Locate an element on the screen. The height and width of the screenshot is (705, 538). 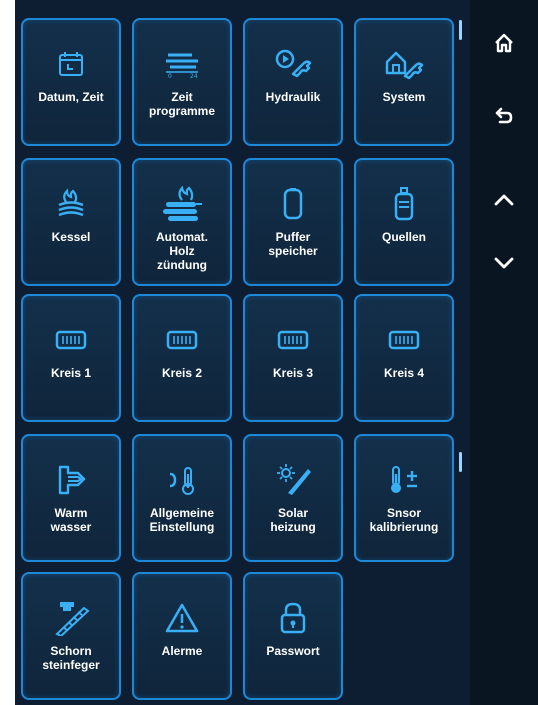
back-button is located at coordinates (504, 118).